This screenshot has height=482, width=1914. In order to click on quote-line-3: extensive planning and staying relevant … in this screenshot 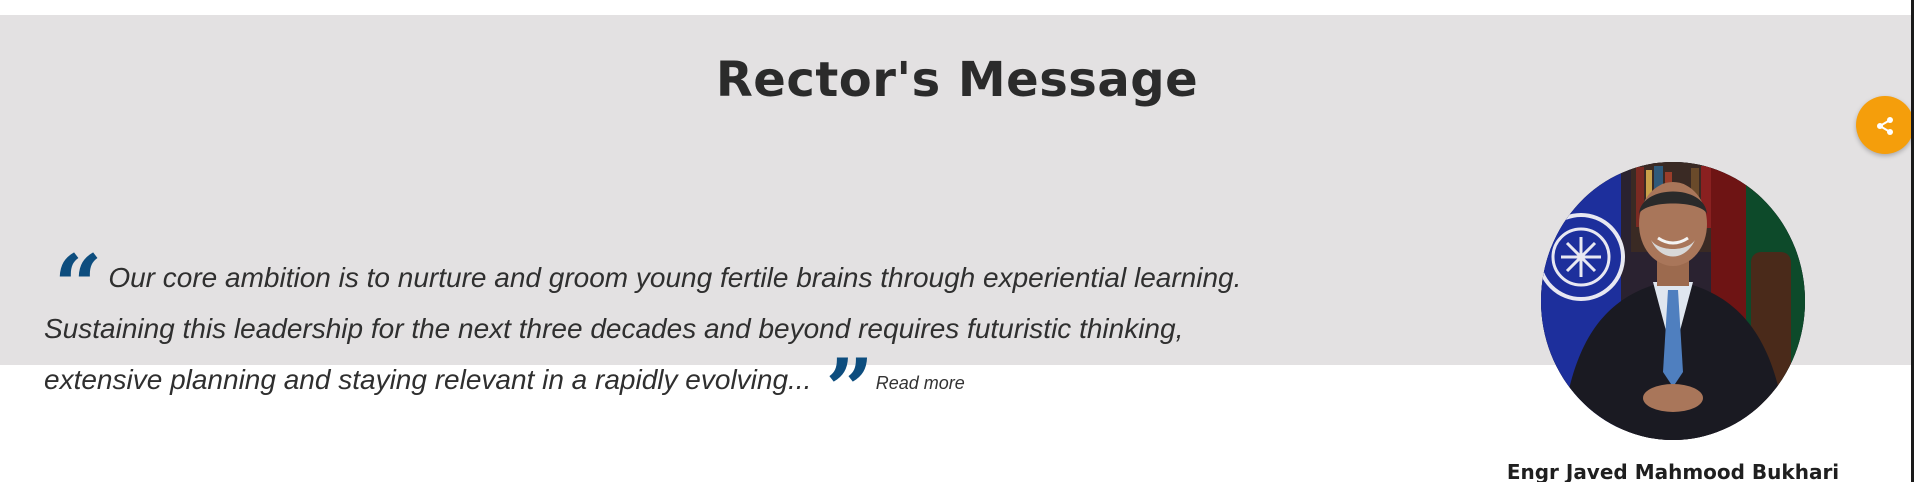, I will do `click(504, 389)`.